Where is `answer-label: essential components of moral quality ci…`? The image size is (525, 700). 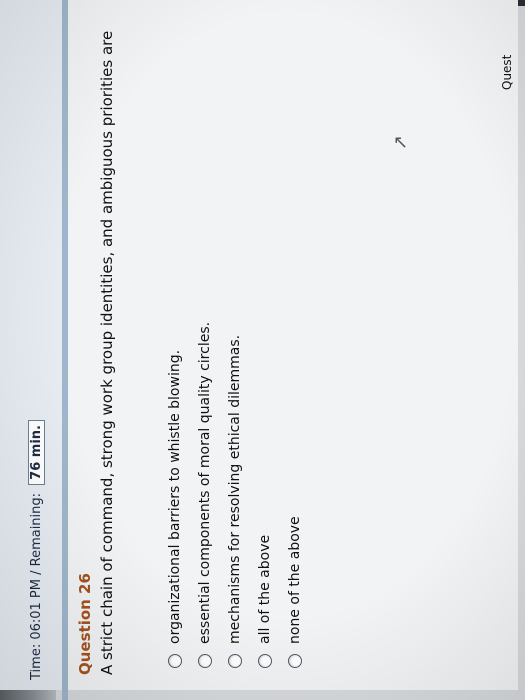
answer-label: essential components of moral quality ci… is located at coordinates (205, 482).